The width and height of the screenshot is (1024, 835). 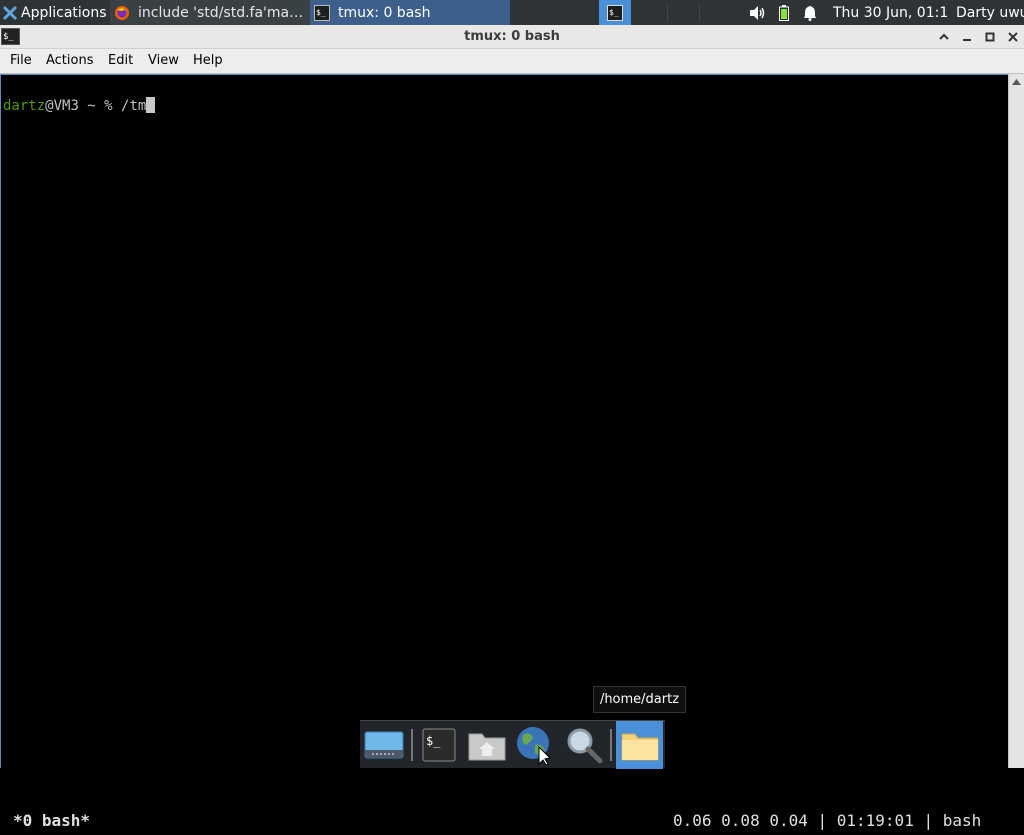 I want to click on home-folder-icon, so click(x=487, y=747).